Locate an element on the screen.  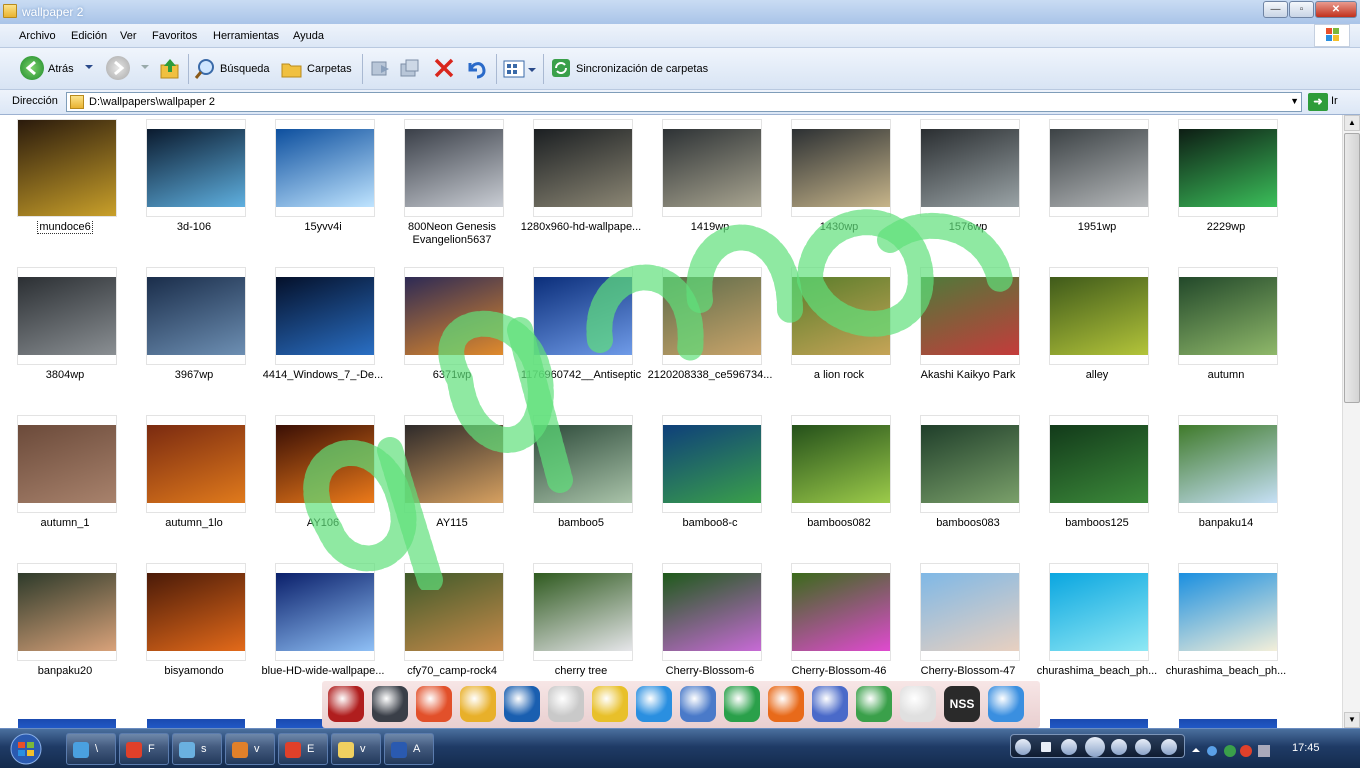
file-name: banpaku14 is located at coordinates (1226, 523).